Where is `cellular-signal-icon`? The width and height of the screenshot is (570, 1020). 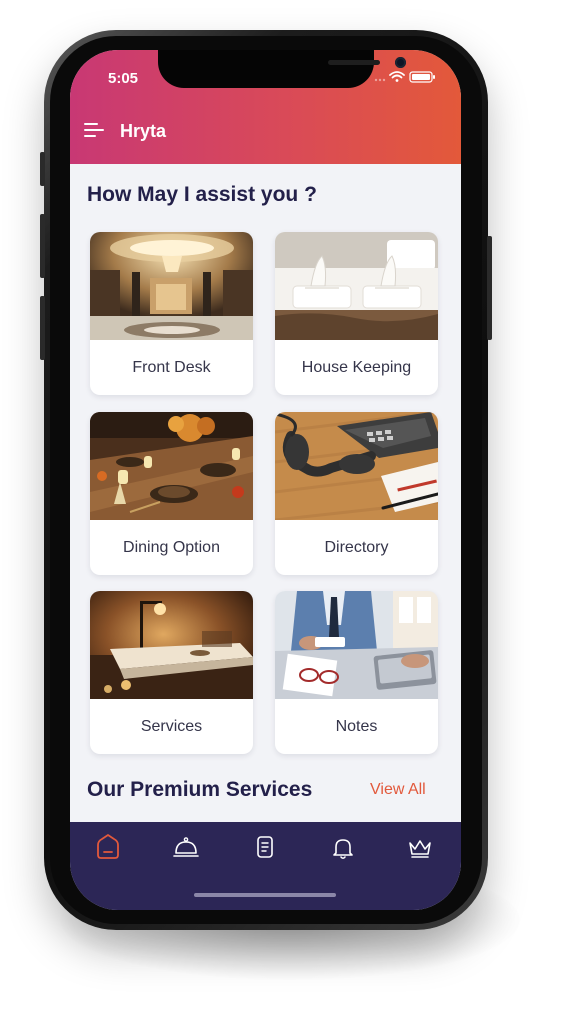 cellular-signal-icon is located at coordinates (380, 80).